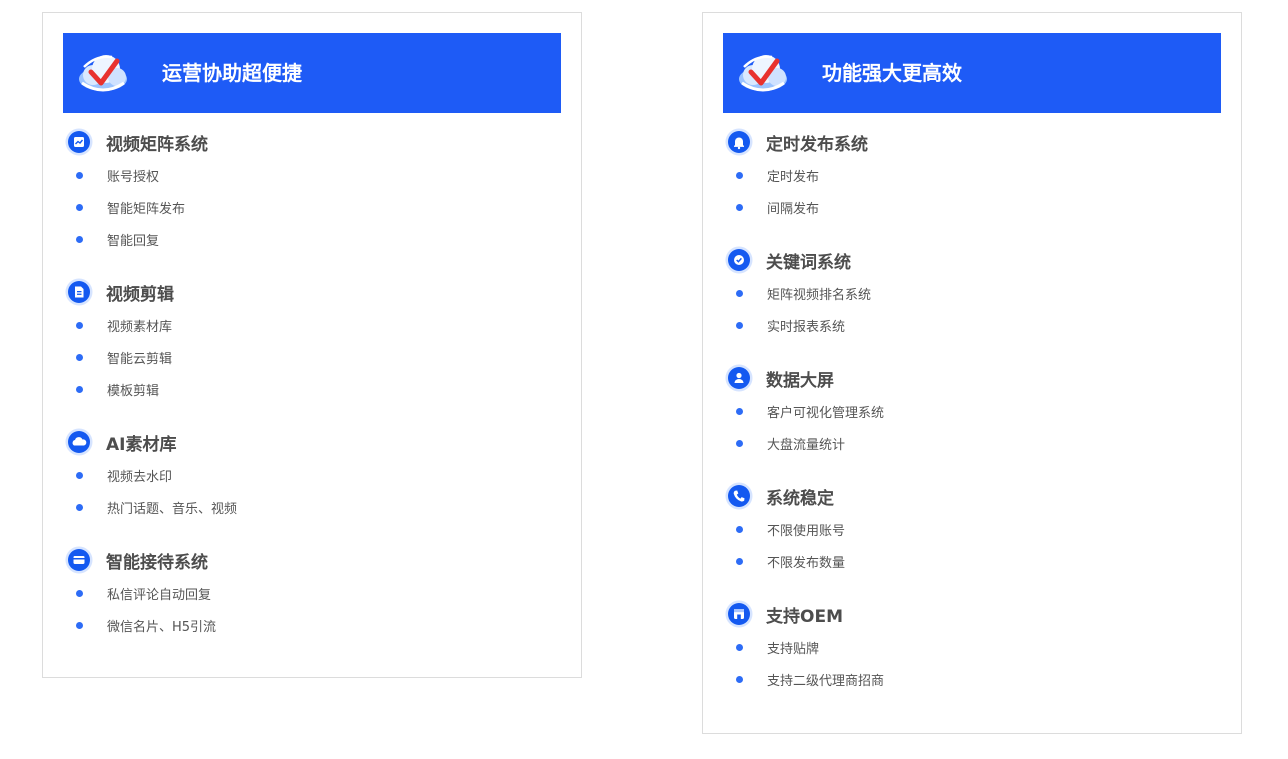 The image size is (1288, 759). What do you see at coordinates (739, 614) in the screenshot?
I see `store-icon` at bounding box center [739, 614].